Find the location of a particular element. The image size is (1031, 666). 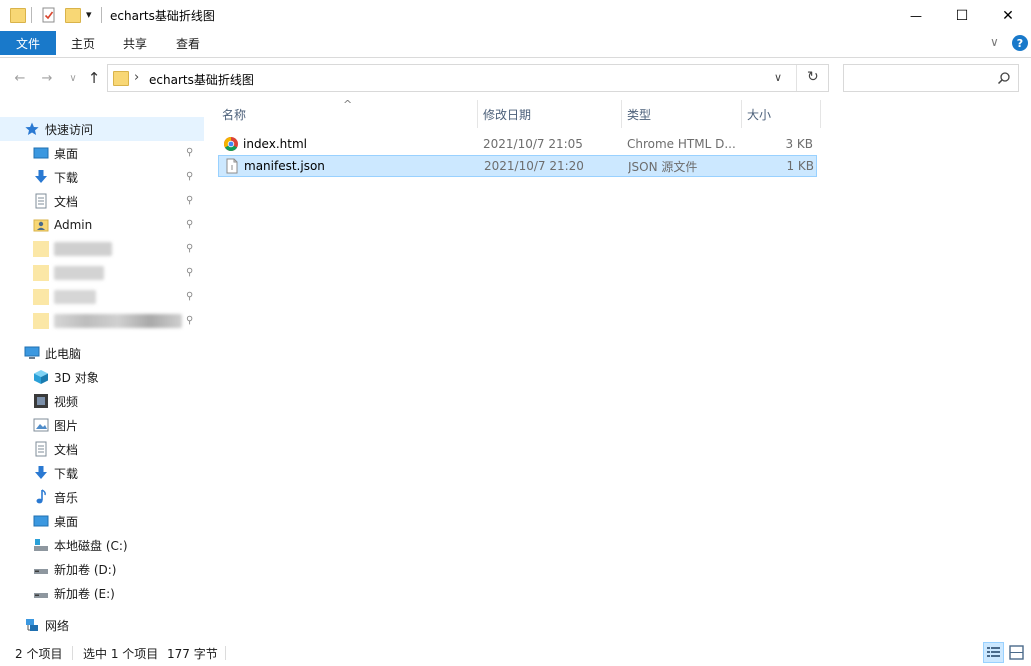

system-drive-icon is located at coordinates (41, 545).